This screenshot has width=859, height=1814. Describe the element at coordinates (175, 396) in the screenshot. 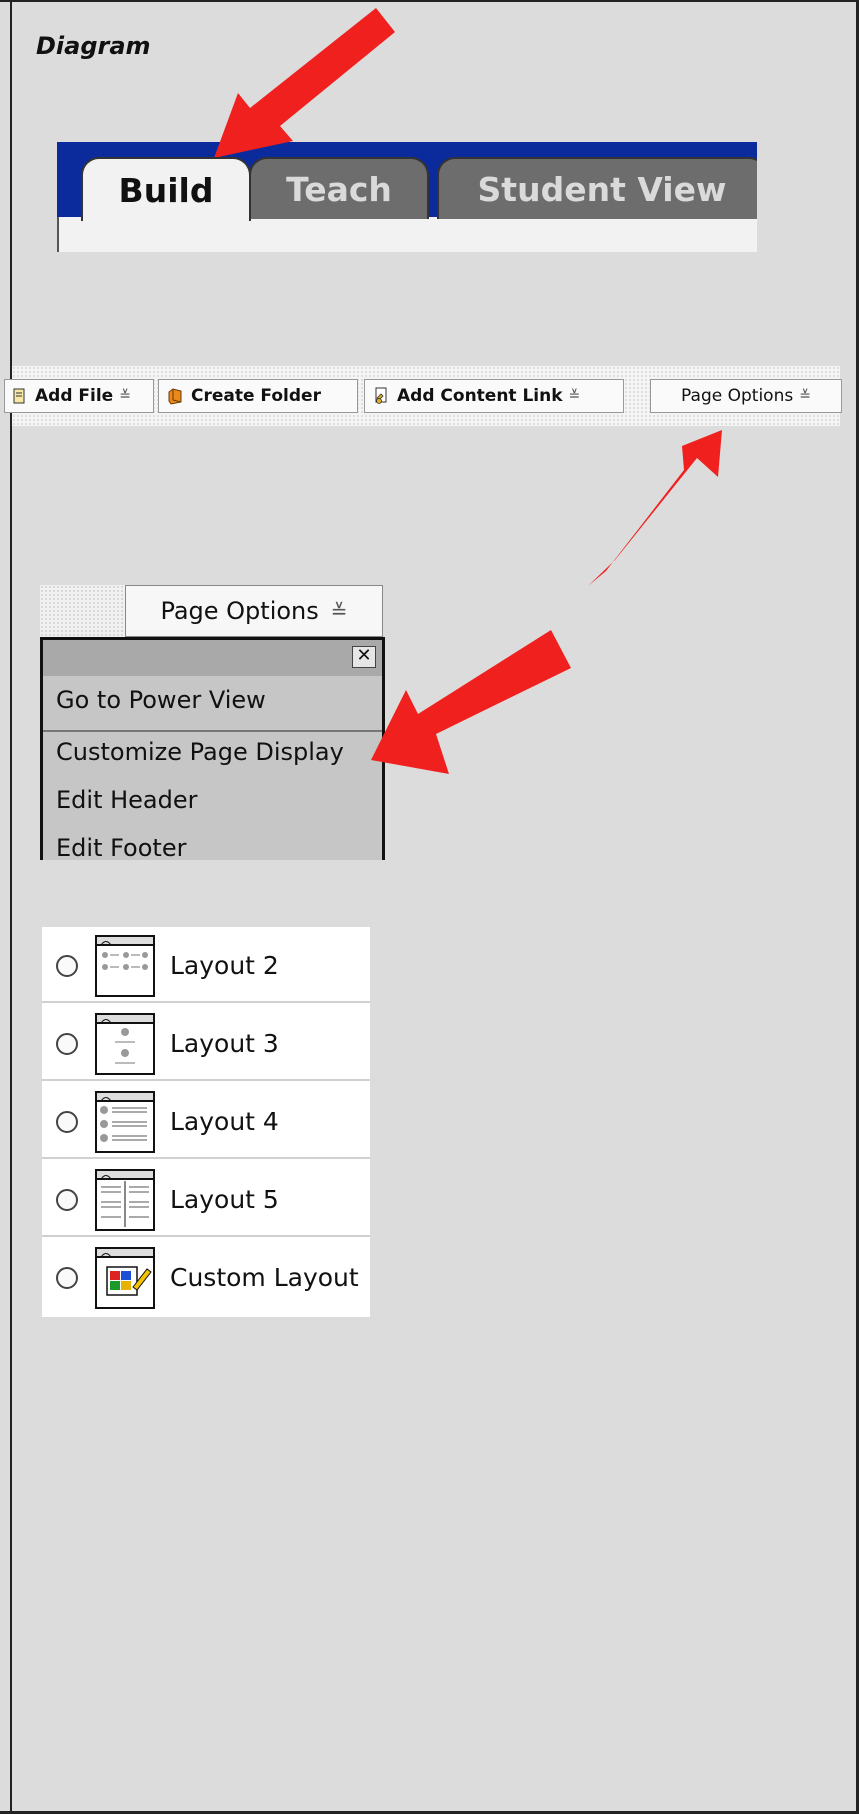

I see `folder-icon` at that location.